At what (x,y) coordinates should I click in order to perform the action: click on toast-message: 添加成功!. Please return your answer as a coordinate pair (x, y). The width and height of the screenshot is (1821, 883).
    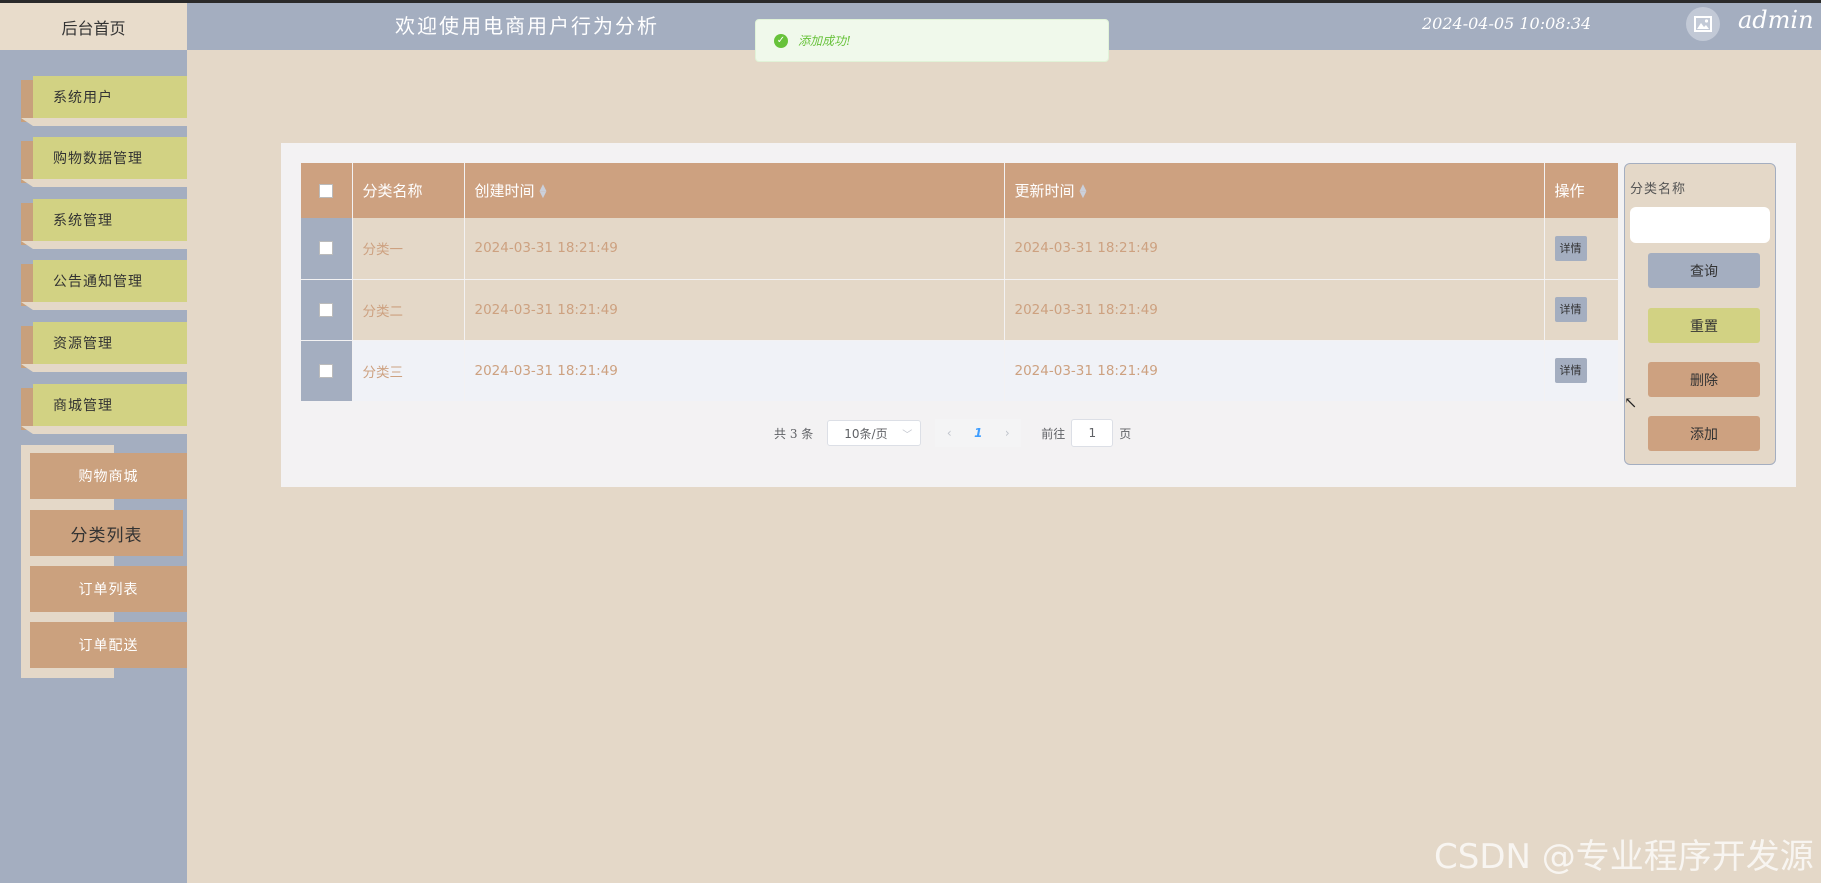
    Looking at the image, I should click on (824, 41).